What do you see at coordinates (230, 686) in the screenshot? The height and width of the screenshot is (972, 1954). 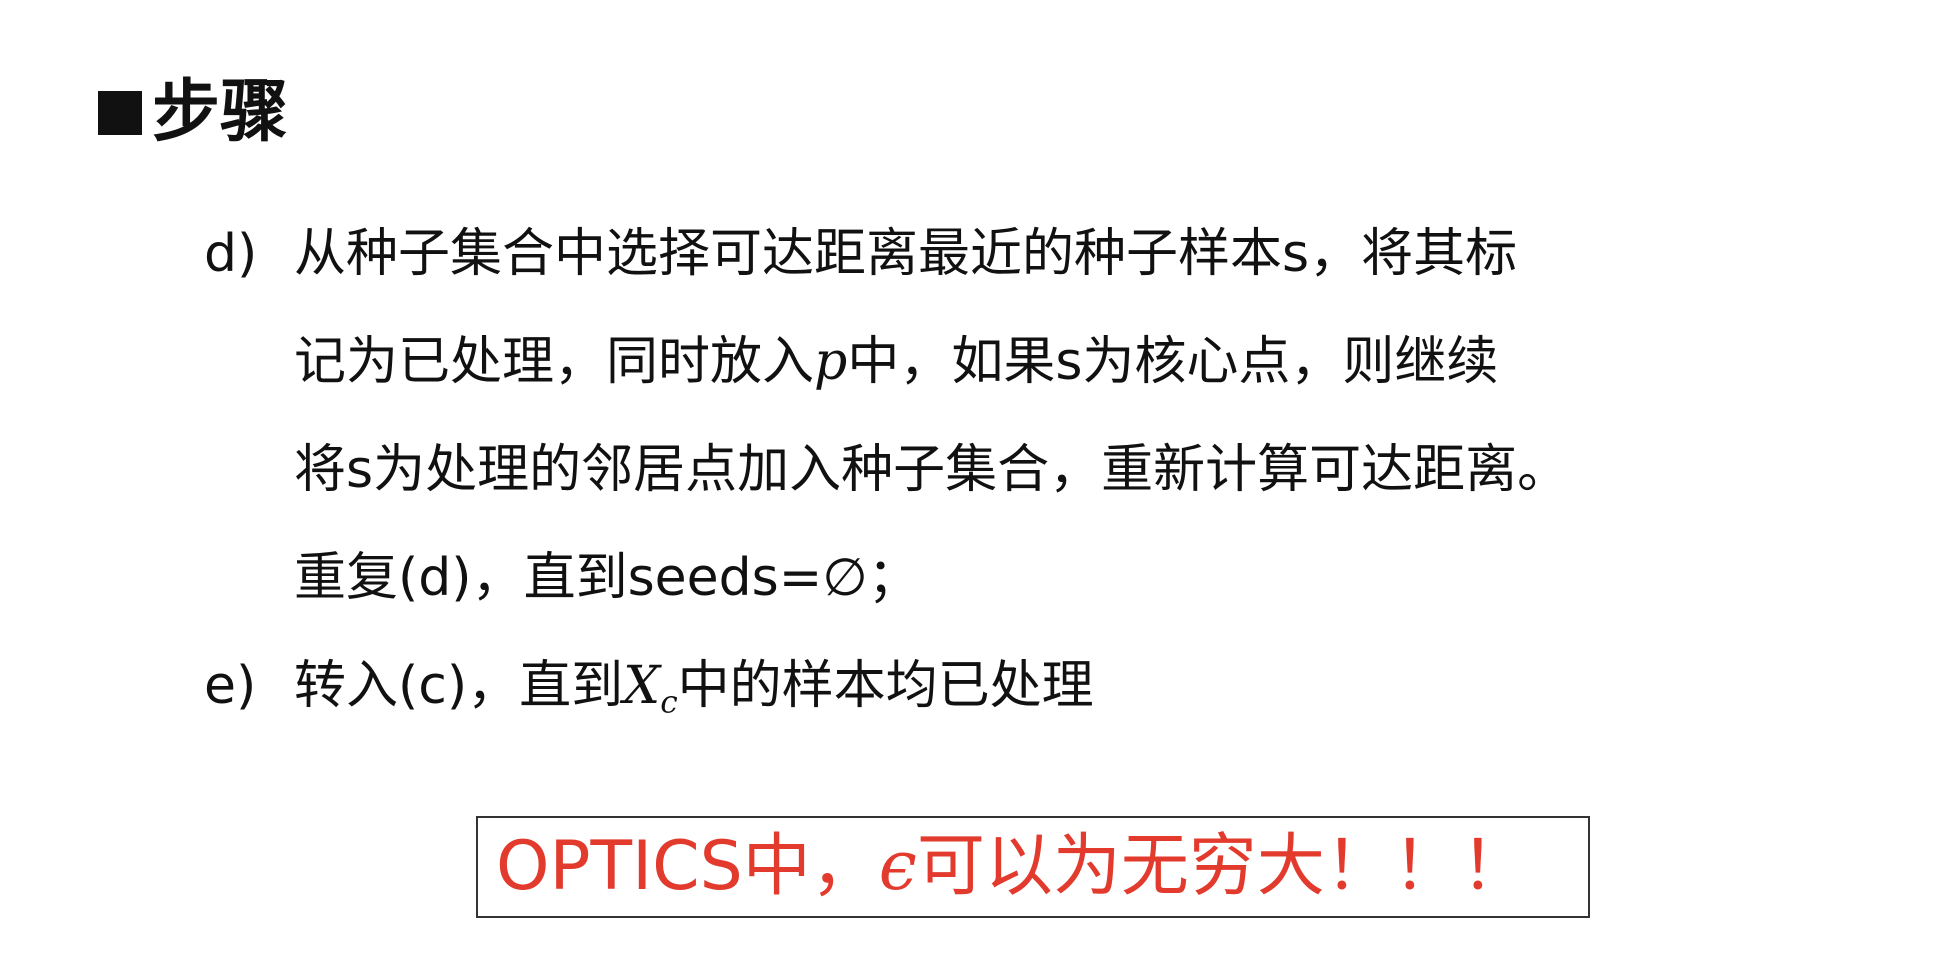 I see `step-marker: e)` at bounding box center [230, 686].